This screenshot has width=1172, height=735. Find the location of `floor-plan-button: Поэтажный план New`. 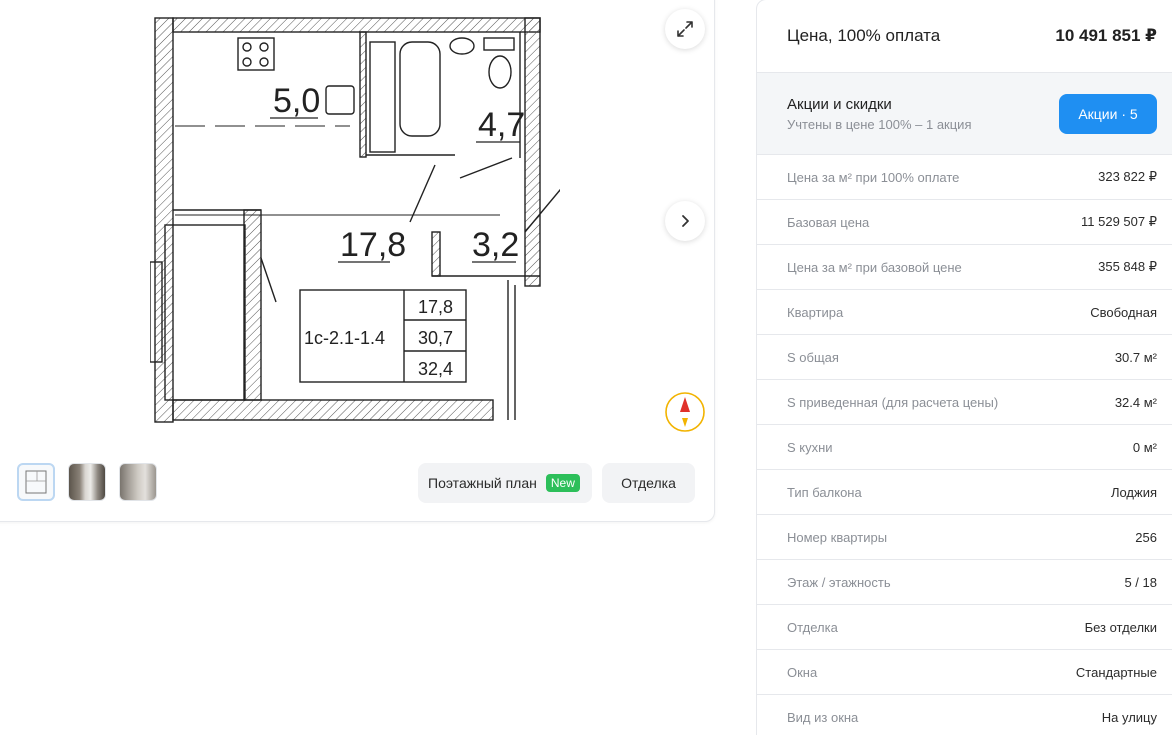

floor-plan-button: Поэтажный план New is located at coordinates (505, 483).